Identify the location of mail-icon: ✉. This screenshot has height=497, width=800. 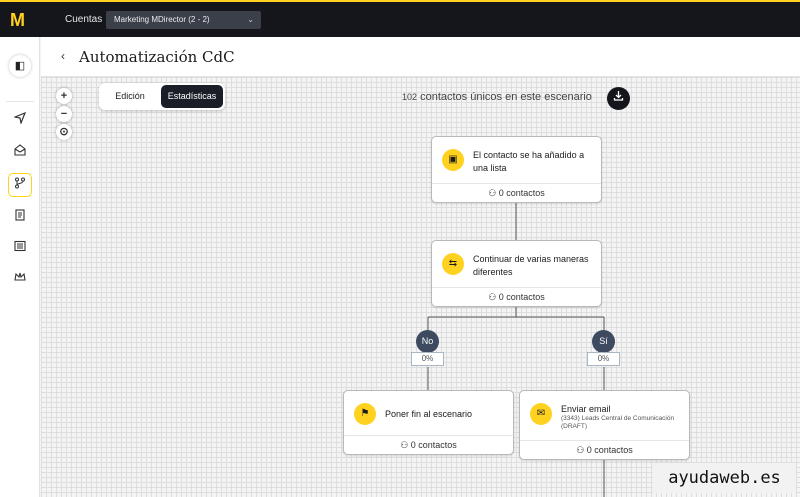
(541, 414).